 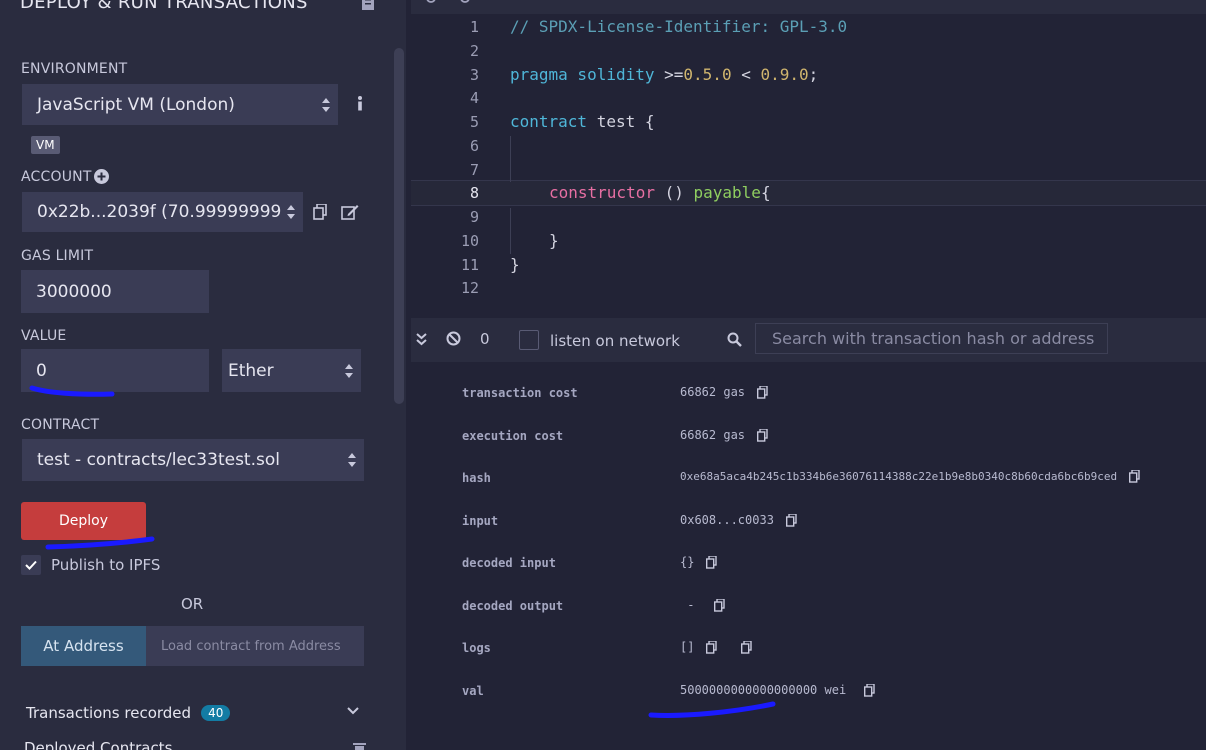 What do you see at coordinates (808, 7) in the screenshot?
I see `editor-toolbar` at bounding box center [808, 7].